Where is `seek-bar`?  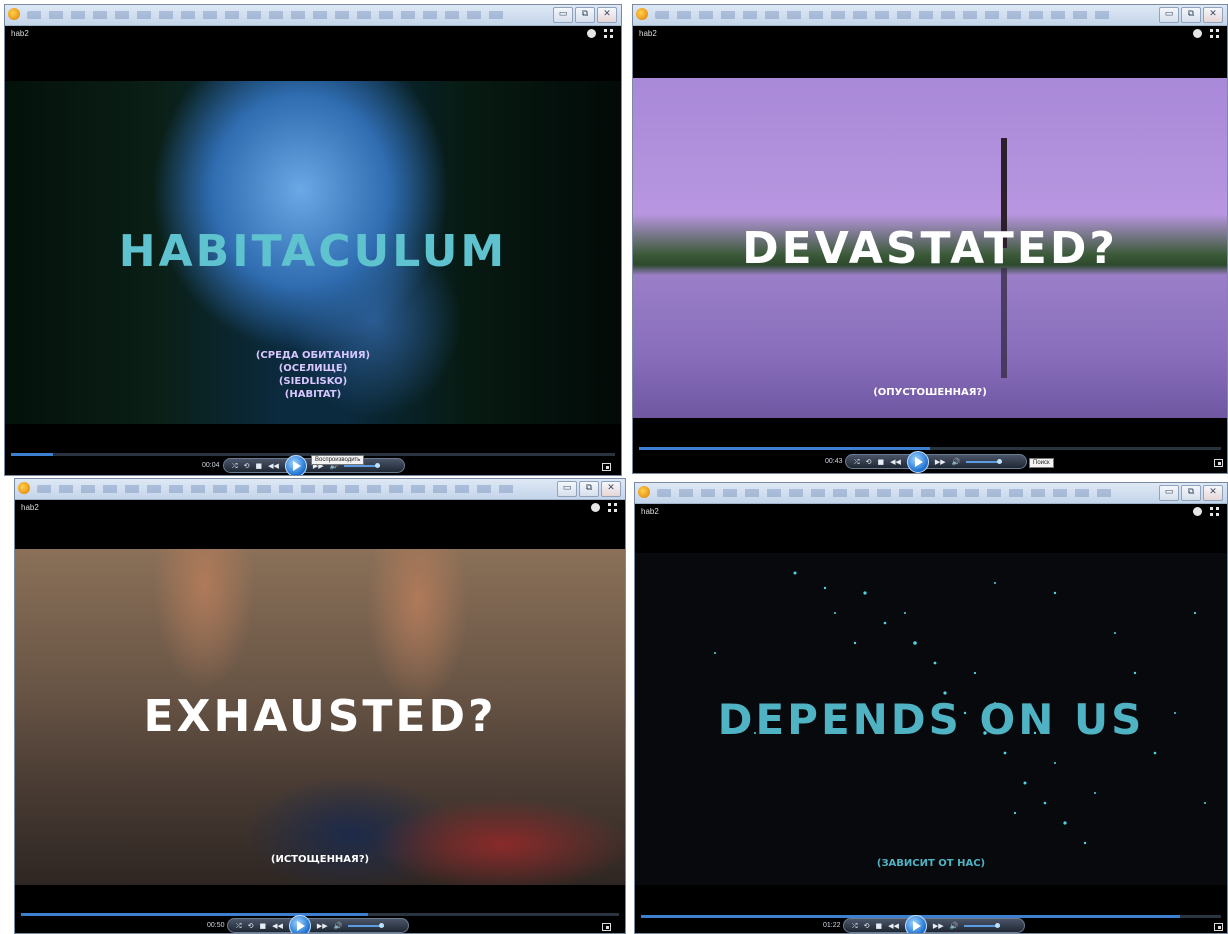
seek-bar is located at coordinates (930, 448).